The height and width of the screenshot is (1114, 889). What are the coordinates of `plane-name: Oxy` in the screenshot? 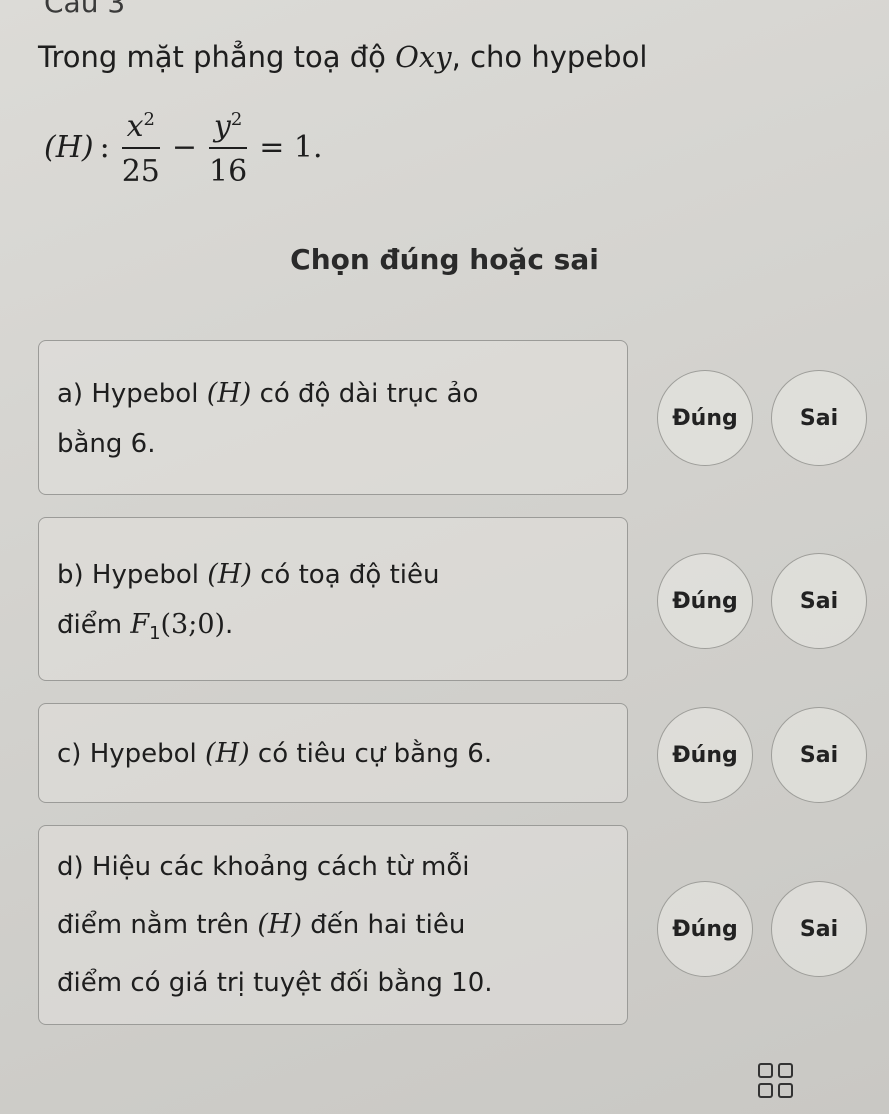 It's located at (423, 57).